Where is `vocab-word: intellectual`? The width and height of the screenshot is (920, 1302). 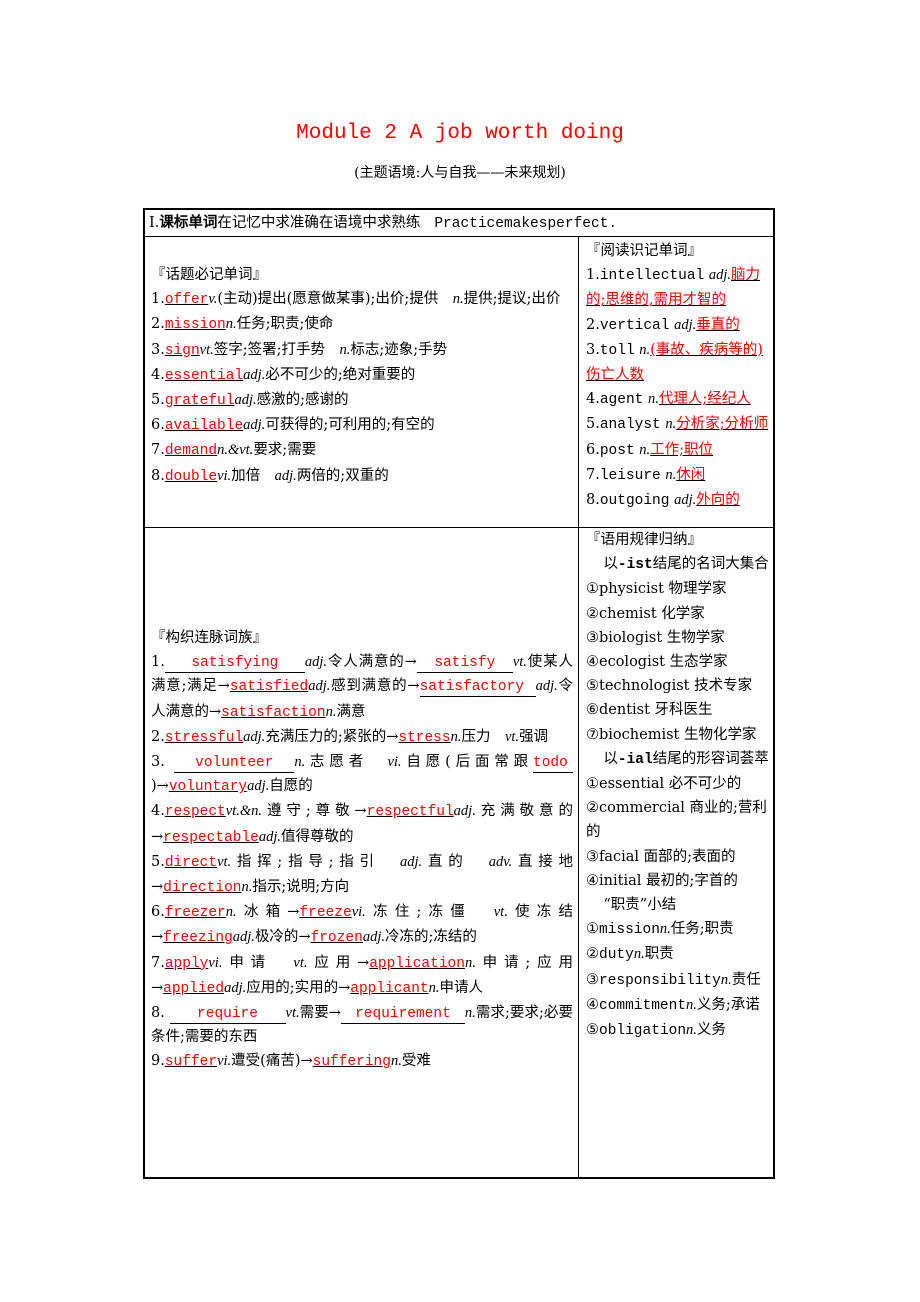
vocab-word: intellectual is located at coordinates (652, 276).